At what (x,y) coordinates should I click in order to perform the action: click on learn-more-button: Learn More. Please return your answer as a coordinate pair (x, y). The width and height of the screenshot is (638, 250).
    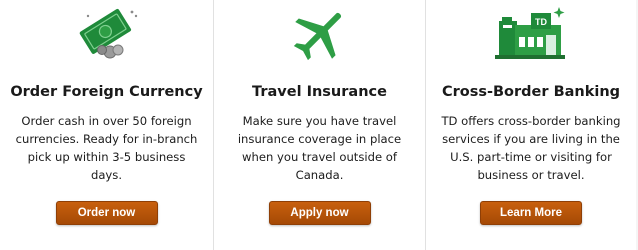
    Looking at the image, I should click on (531, 213).